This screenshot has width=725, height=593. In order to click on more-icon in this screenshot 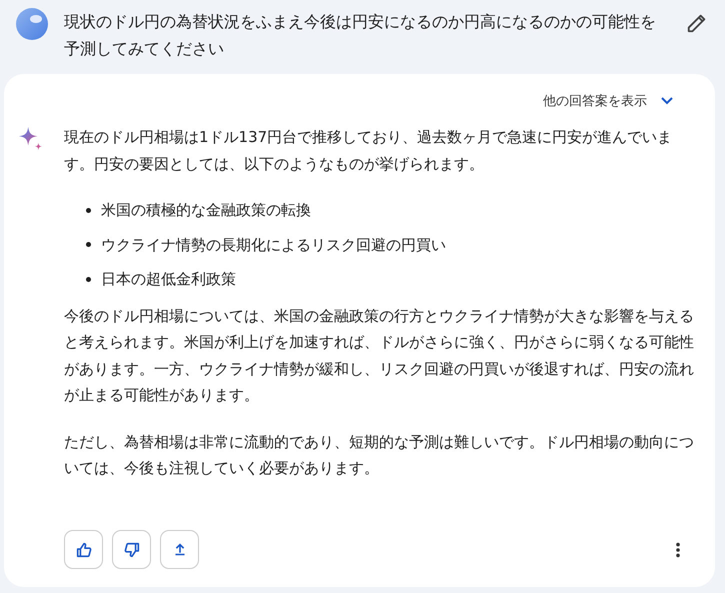, I will do `click(678, 549)`.